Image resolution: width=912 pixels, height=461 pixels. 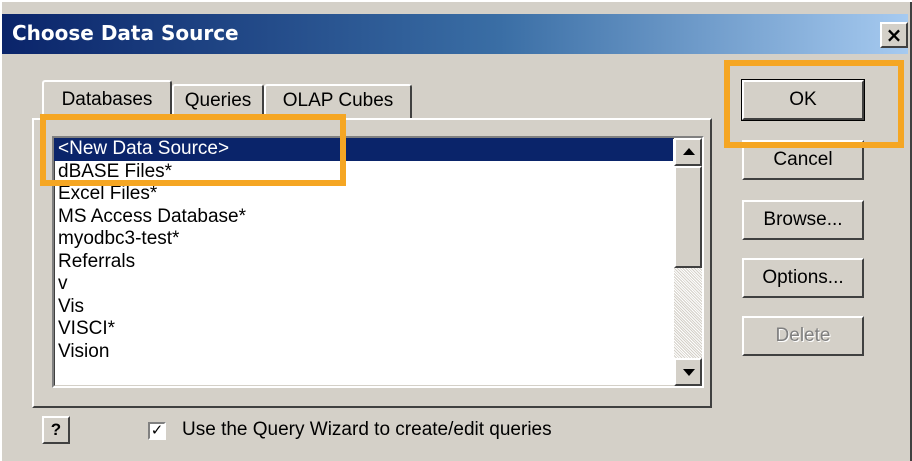 I want to click on tab-olap-cubes: OLAP Cubes, so click(x=338, y=101).